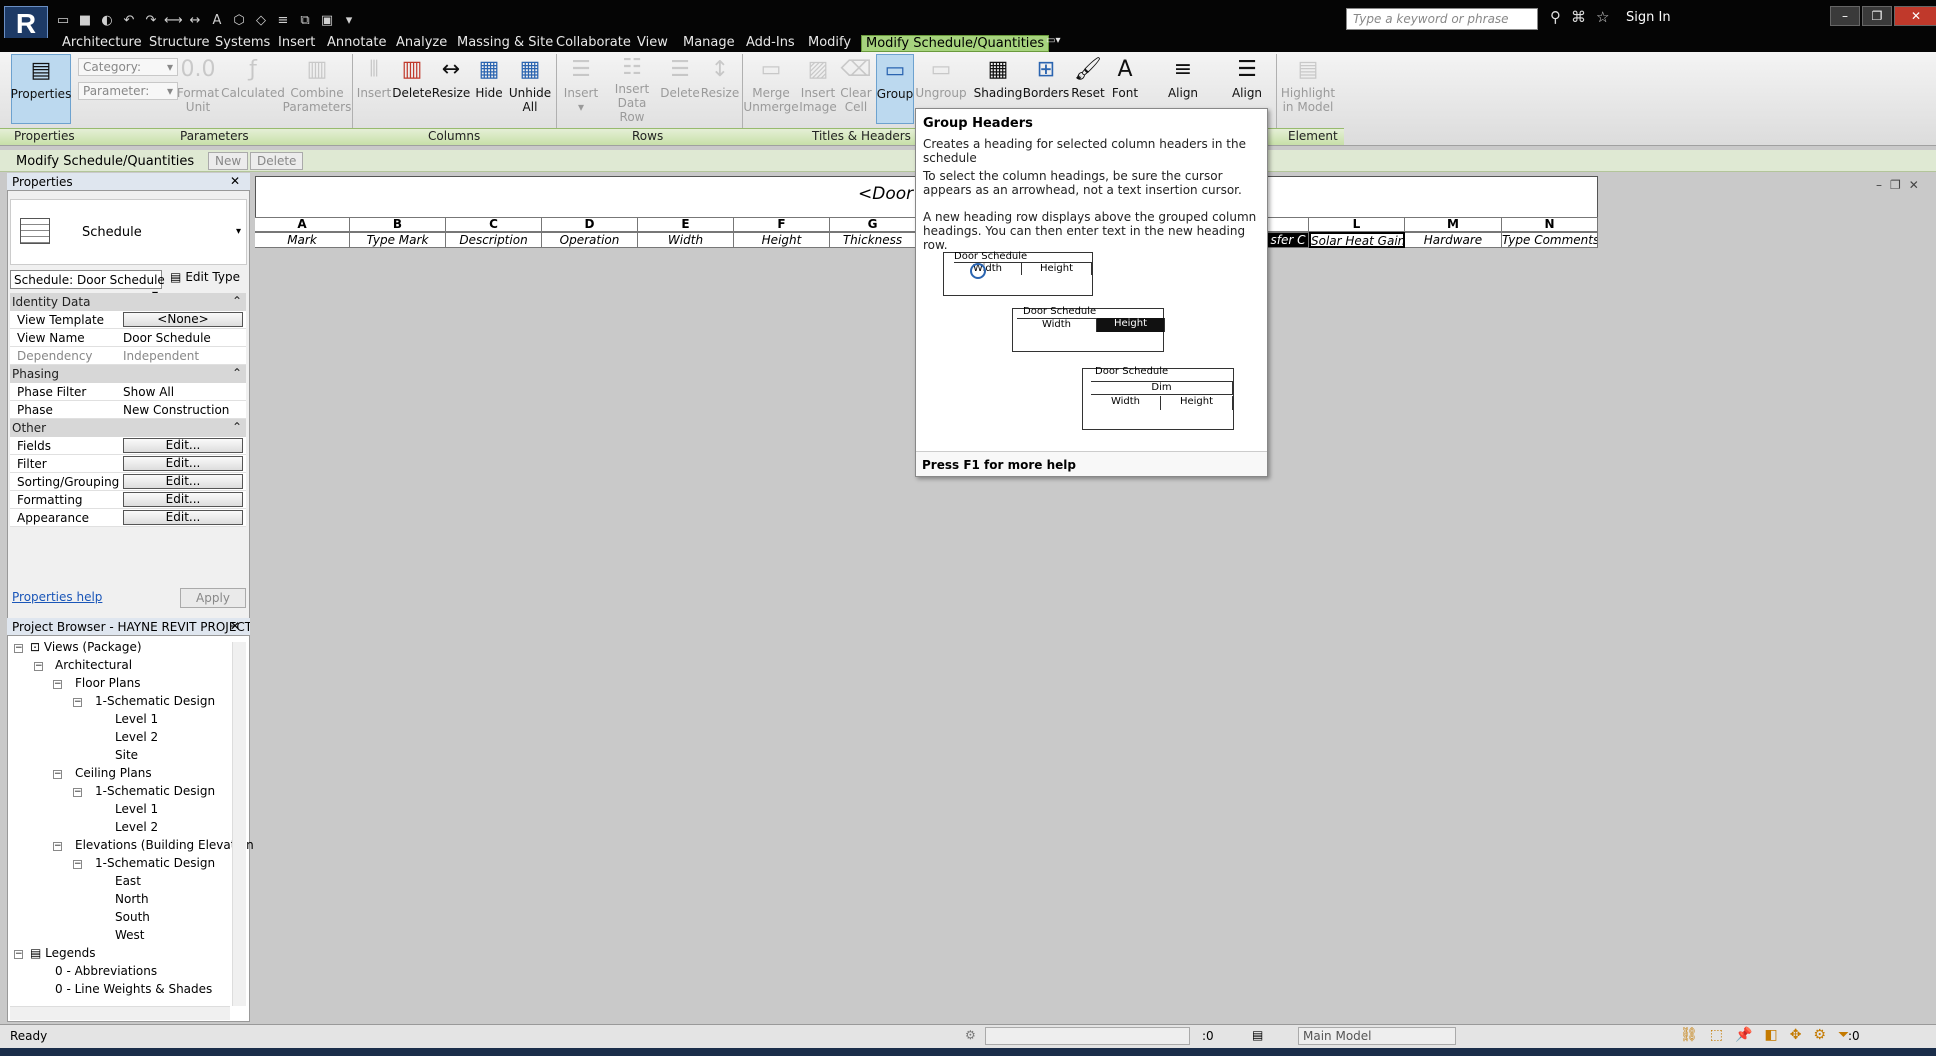 The width and height of the screenshot is (1936, 1056). What do you see at coordinates (133, 989) in the screenshot?
I see `tree-node: 0 - Line Weights & Shades` at bounding box center [133, 989].